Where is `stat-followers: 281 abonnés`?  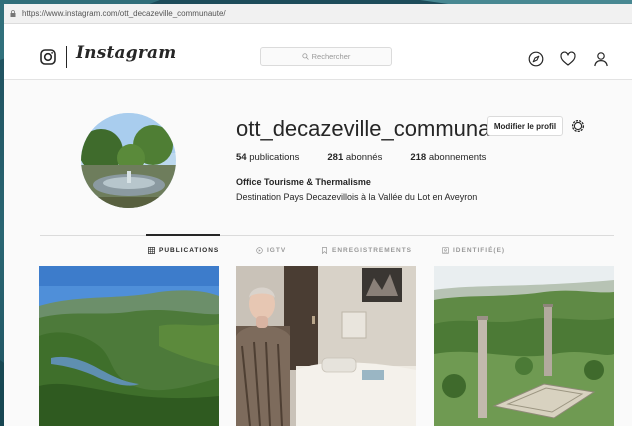 stat-followers: 281 abonnés is located at coordinates (354, 157).